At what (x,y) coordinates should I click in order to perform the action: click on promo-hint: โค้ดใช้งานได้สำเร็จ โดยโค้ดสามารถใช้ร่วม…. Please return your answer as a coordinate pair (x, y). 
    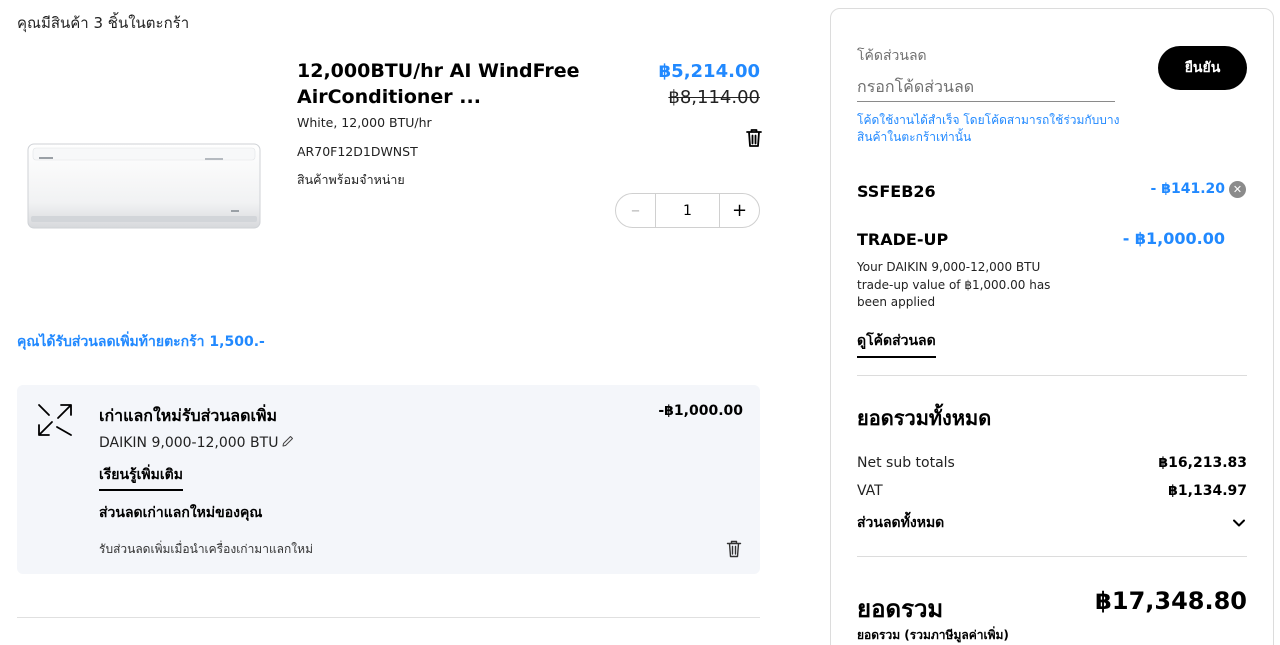
    Looking at the image, I should click on (988, 128).